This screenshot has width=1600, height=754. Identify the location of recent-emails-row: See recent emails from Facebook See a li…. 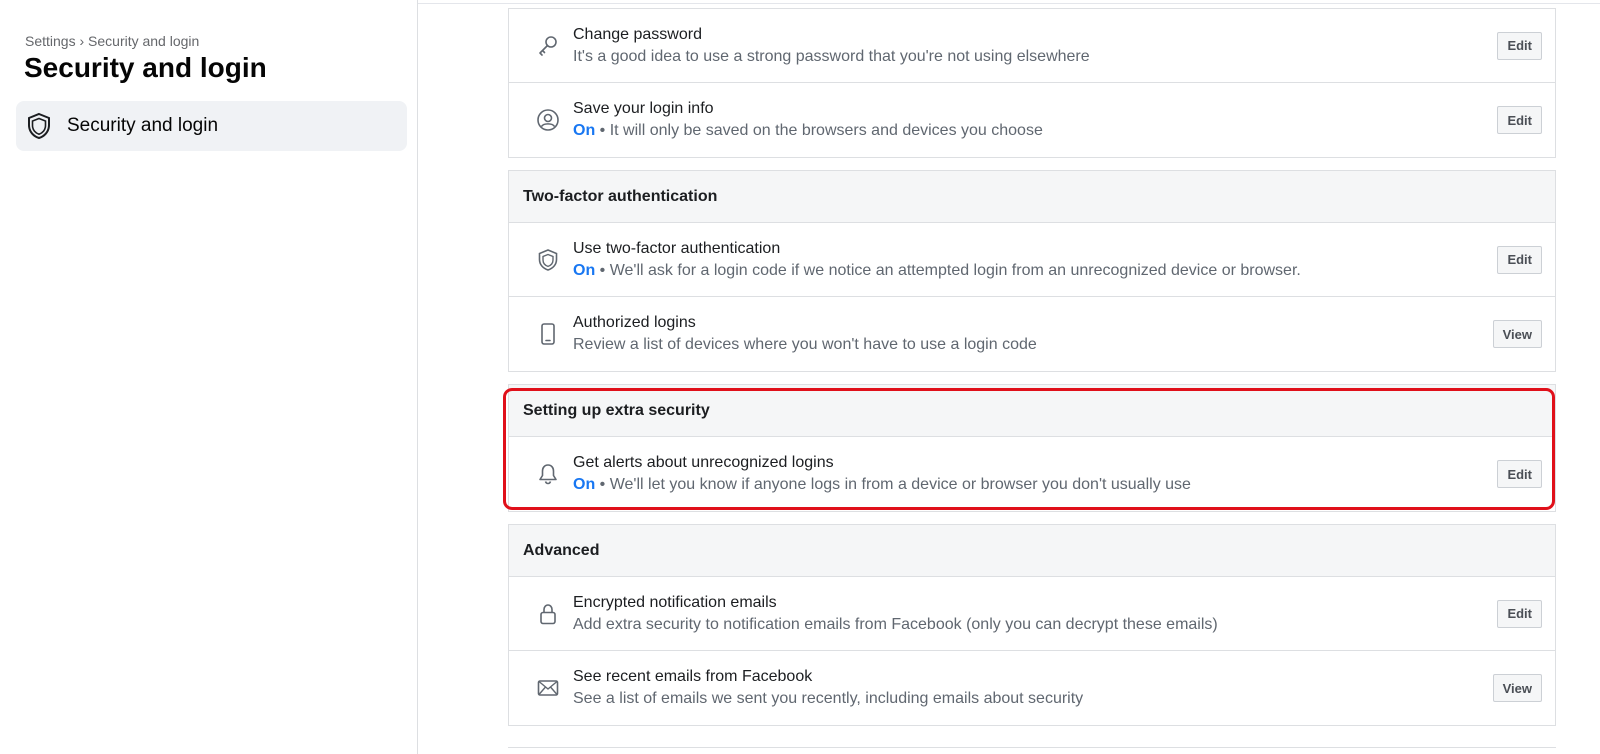
(1032, 688).